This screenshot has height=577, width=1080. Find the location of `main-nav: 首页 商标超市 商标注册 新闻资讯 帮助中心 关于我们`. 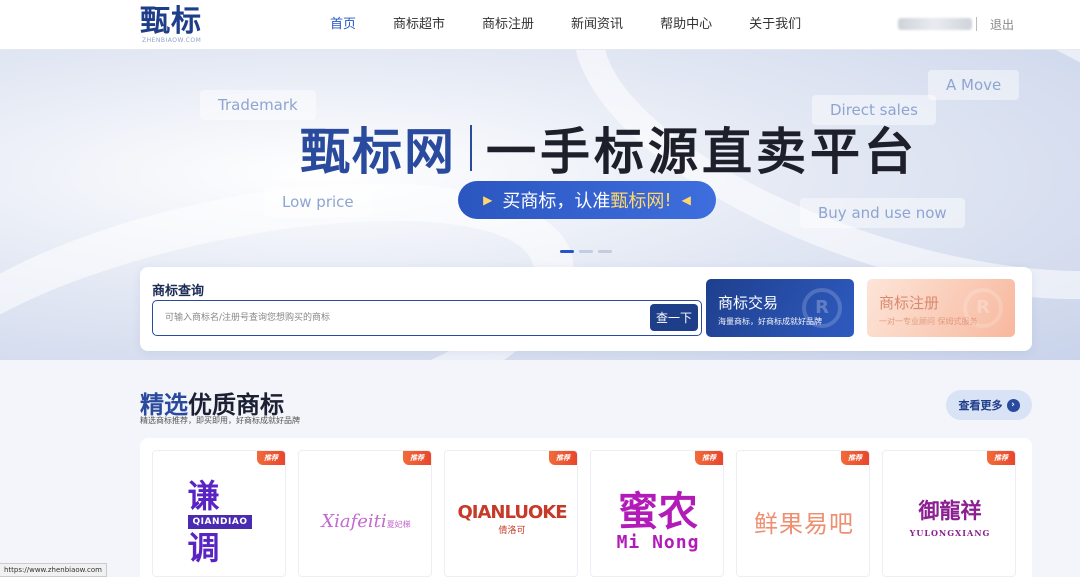

main-nav: 首页 商标超市 商标注册 新闻资讯 帮助中心 关于我们 is located at coordinates (584, 25).